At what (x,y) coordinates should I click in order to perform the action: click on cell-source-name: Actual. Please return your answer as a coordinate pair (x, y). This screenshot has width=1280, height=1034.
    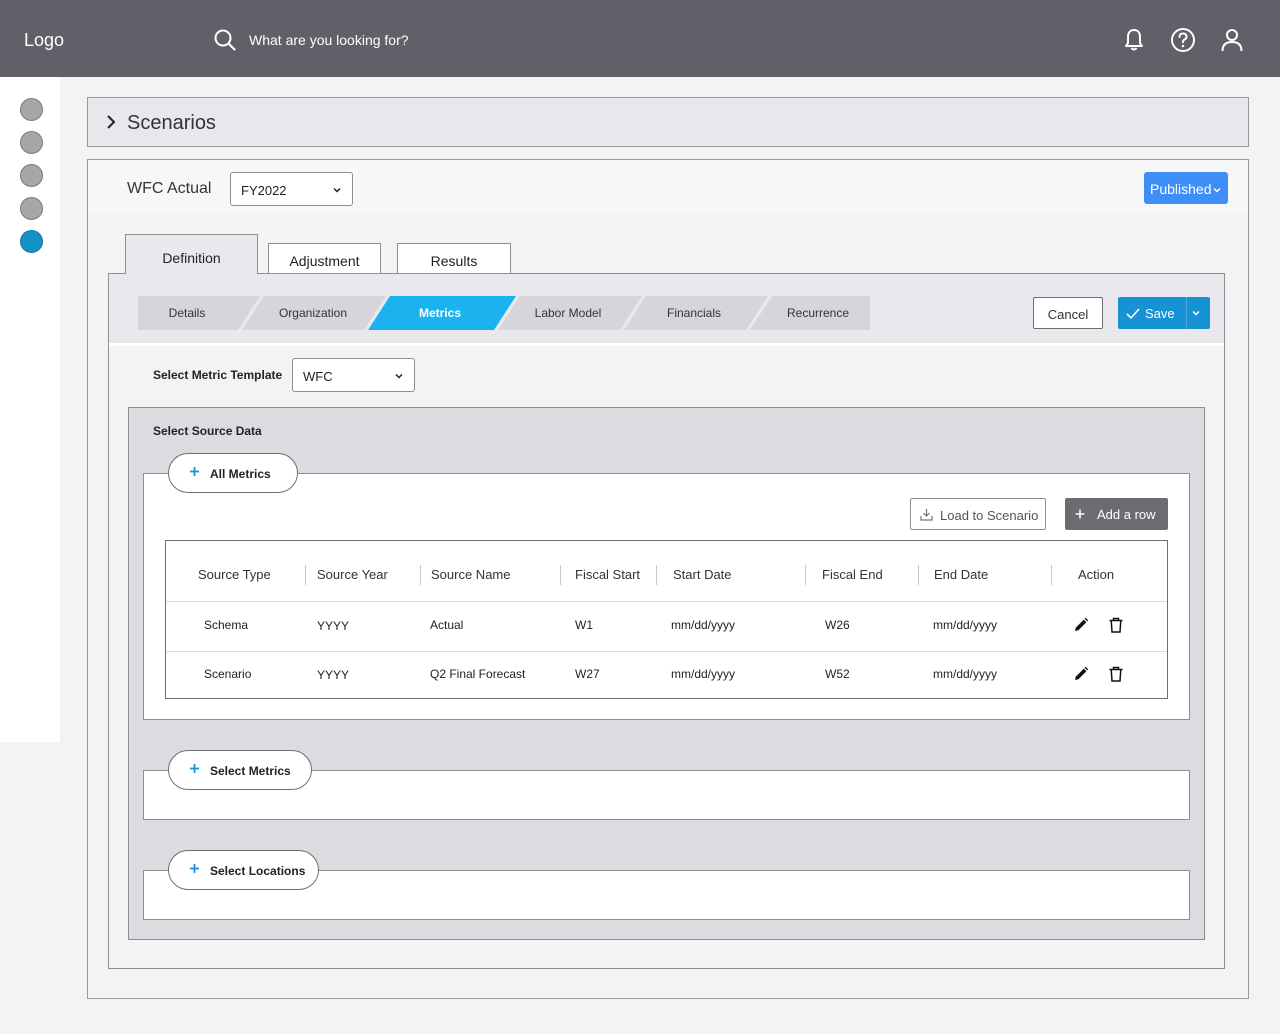
    Looking at the image, I should click on (447, 625).